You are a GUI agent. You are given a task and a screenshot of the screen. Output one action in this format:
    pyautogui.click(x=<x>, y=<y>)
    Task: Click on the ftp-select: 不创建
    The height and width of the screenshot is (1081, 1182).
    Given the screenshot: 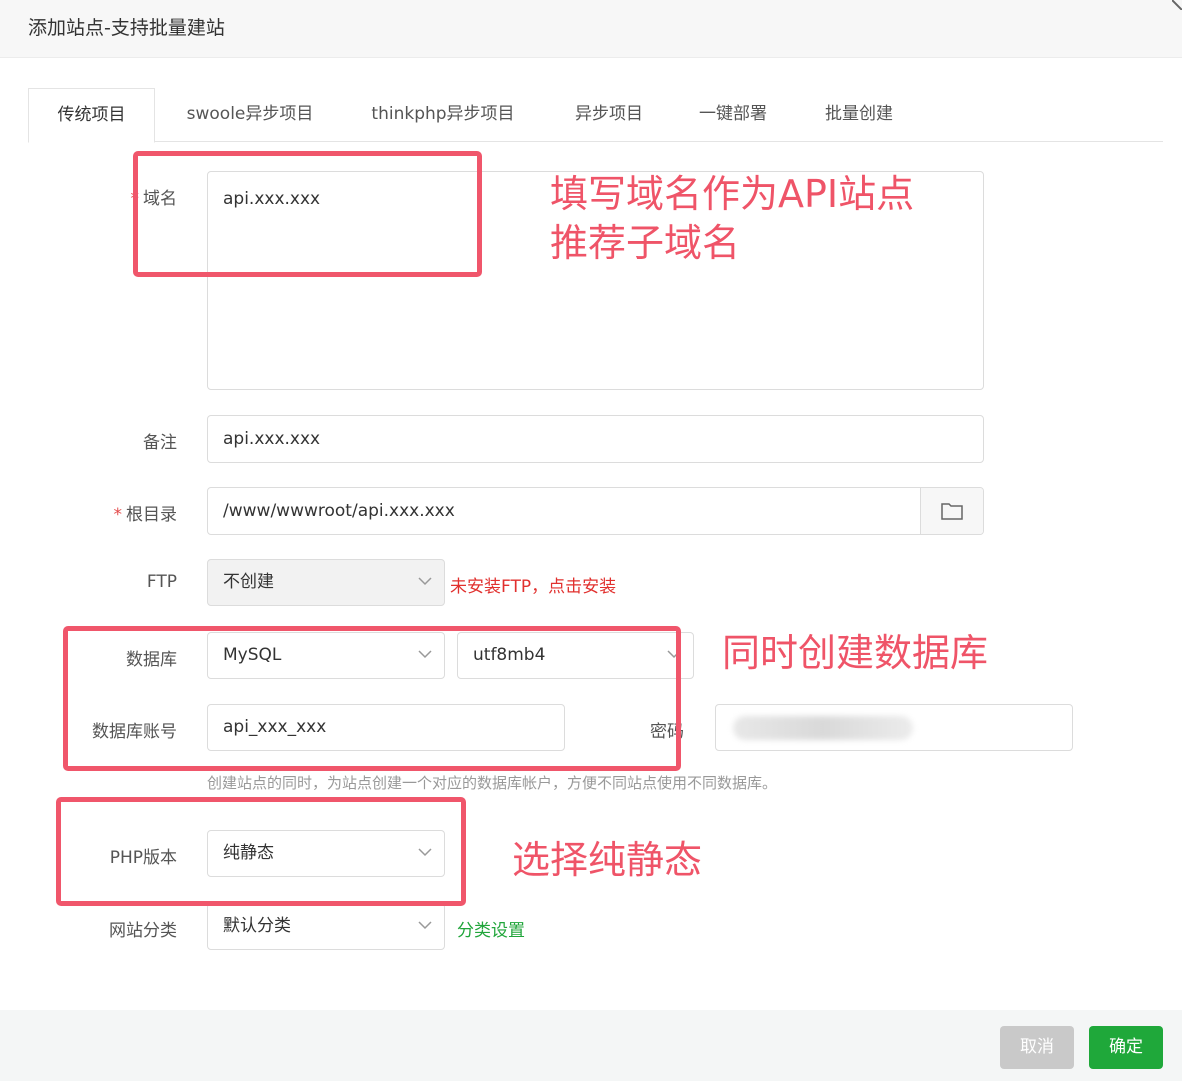 What is the action you would take?
    pyautogui.click(x=326, y=582)
    